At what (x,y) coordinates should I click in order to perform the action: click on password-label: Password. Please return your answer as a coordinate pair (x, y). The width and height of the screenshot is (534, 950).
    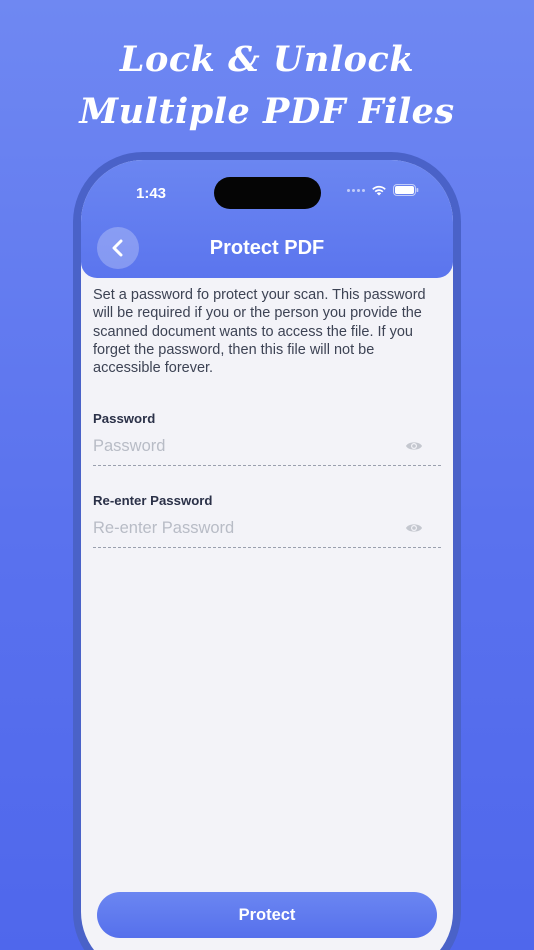
    Looking at the image, I should click on (124, 419).